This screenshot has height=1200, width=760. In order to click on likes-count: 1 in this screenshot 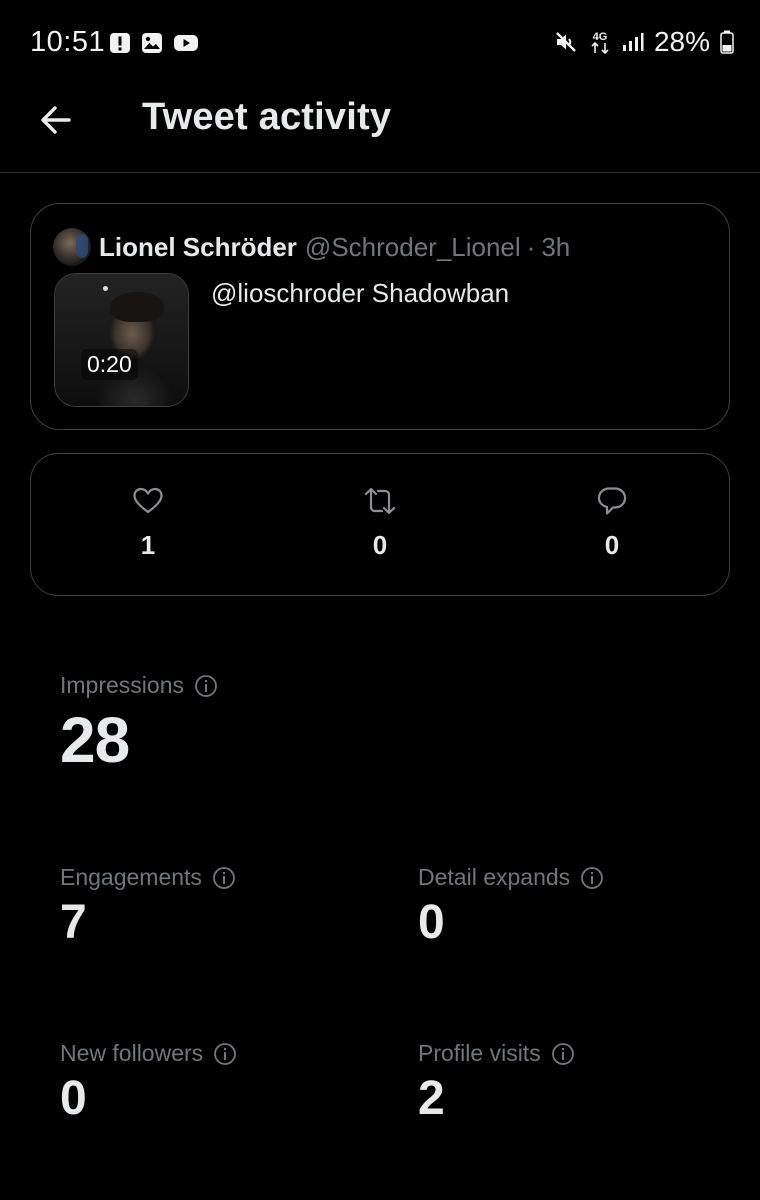, I will do `click(148, 545)`.